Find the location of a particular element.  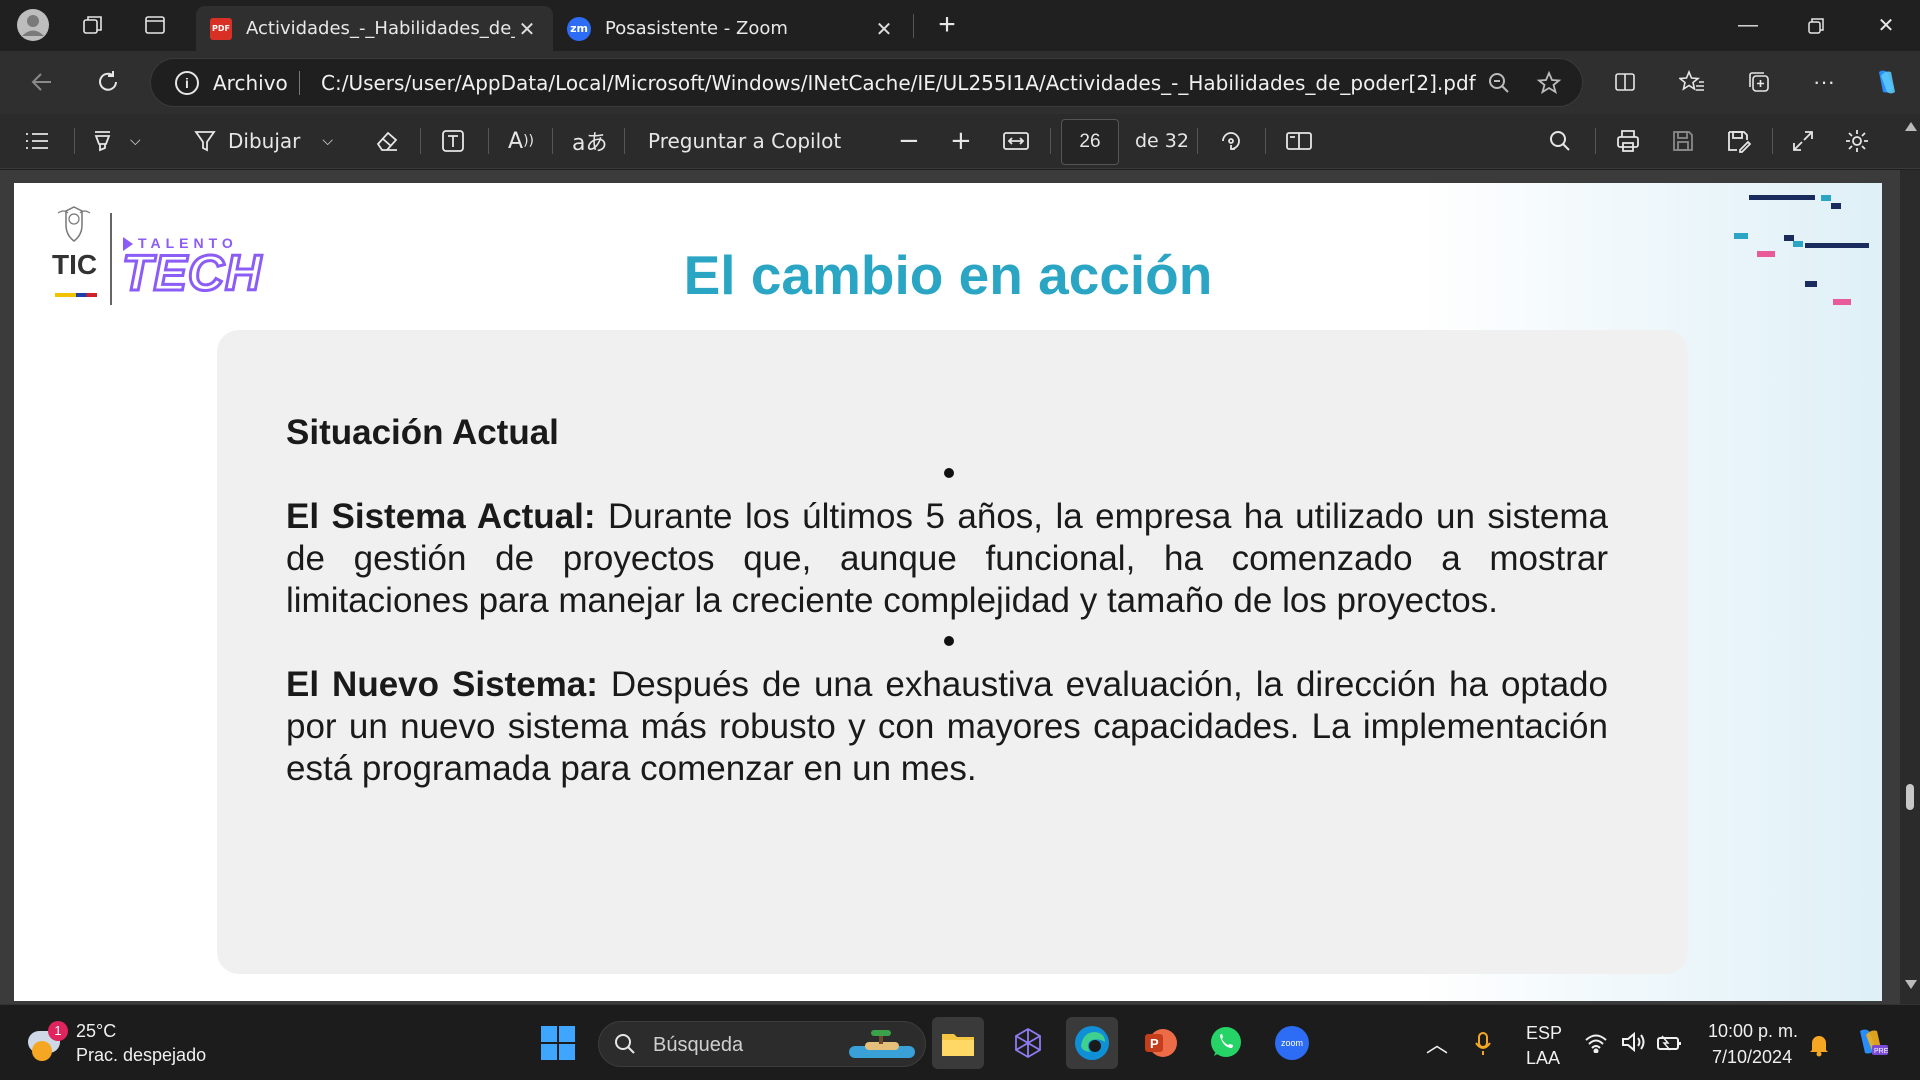

weather-sun-icon is located at coordinates (42, 1051).